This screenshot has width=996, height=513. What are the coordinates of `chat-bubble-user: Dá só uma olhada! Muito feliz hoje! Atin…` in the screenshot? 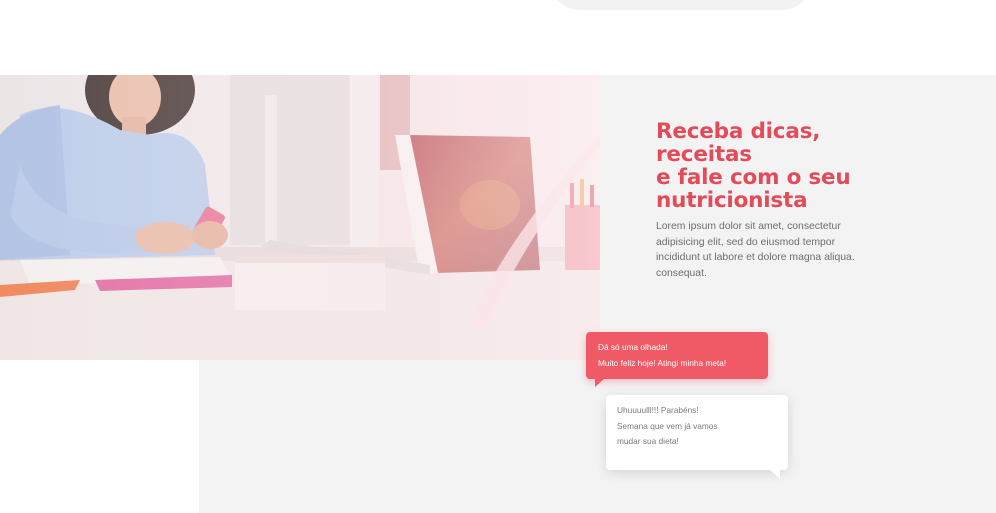 It's located at (677, 359).